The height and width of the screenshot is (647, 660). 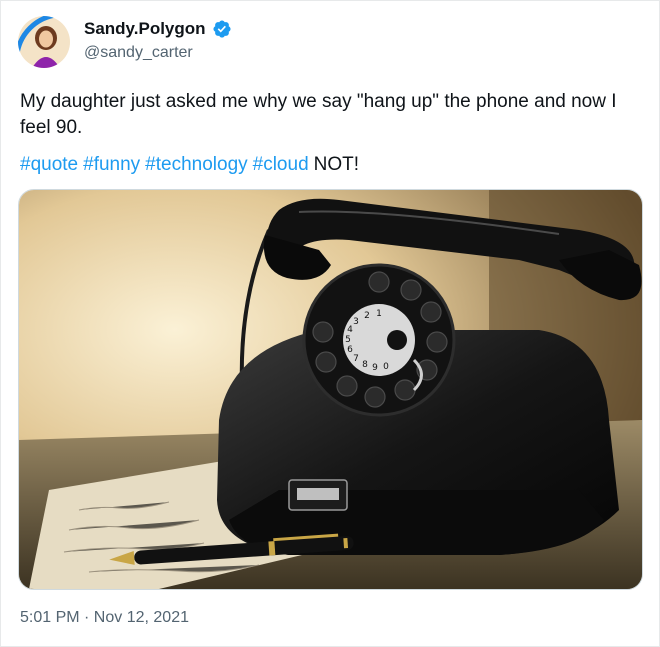 What do you see at coordinates (49, 164) in the screenshot?
I see `hashtag-quote: #quote` at bounding box center [49, 164].